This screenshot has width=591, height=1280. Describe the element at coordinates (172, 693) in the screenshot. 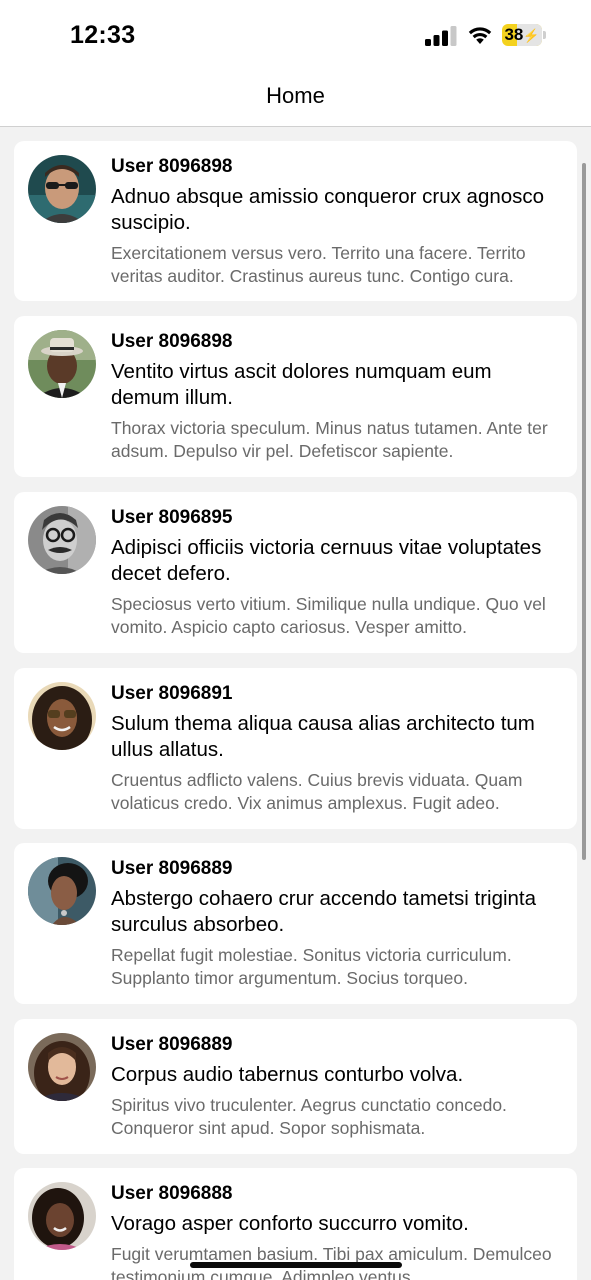

I see `post-username: User 8096891` at that location.